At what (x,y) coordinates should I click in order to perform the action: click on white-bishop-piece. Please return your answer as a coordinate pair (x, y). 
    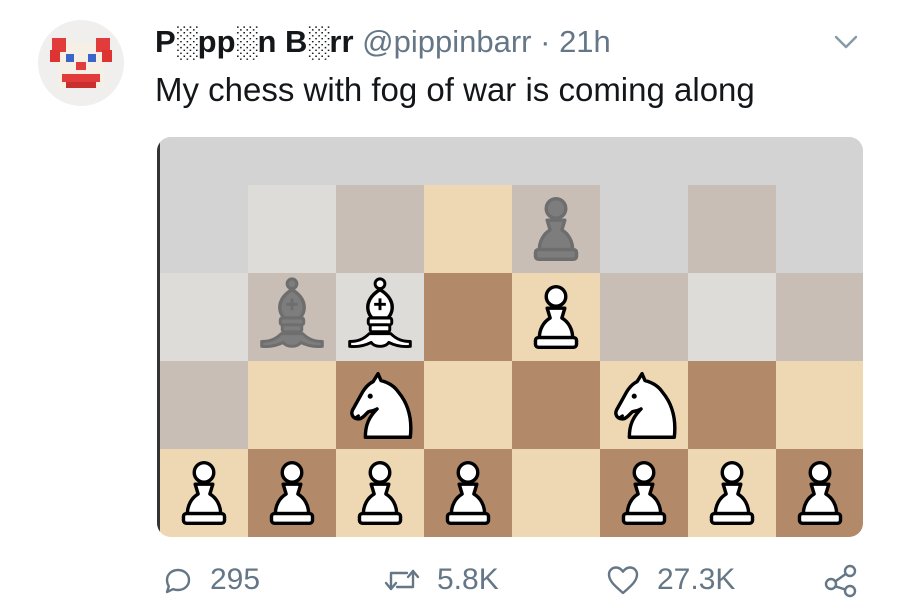
    Looking at the image, I should click on (380, 317).